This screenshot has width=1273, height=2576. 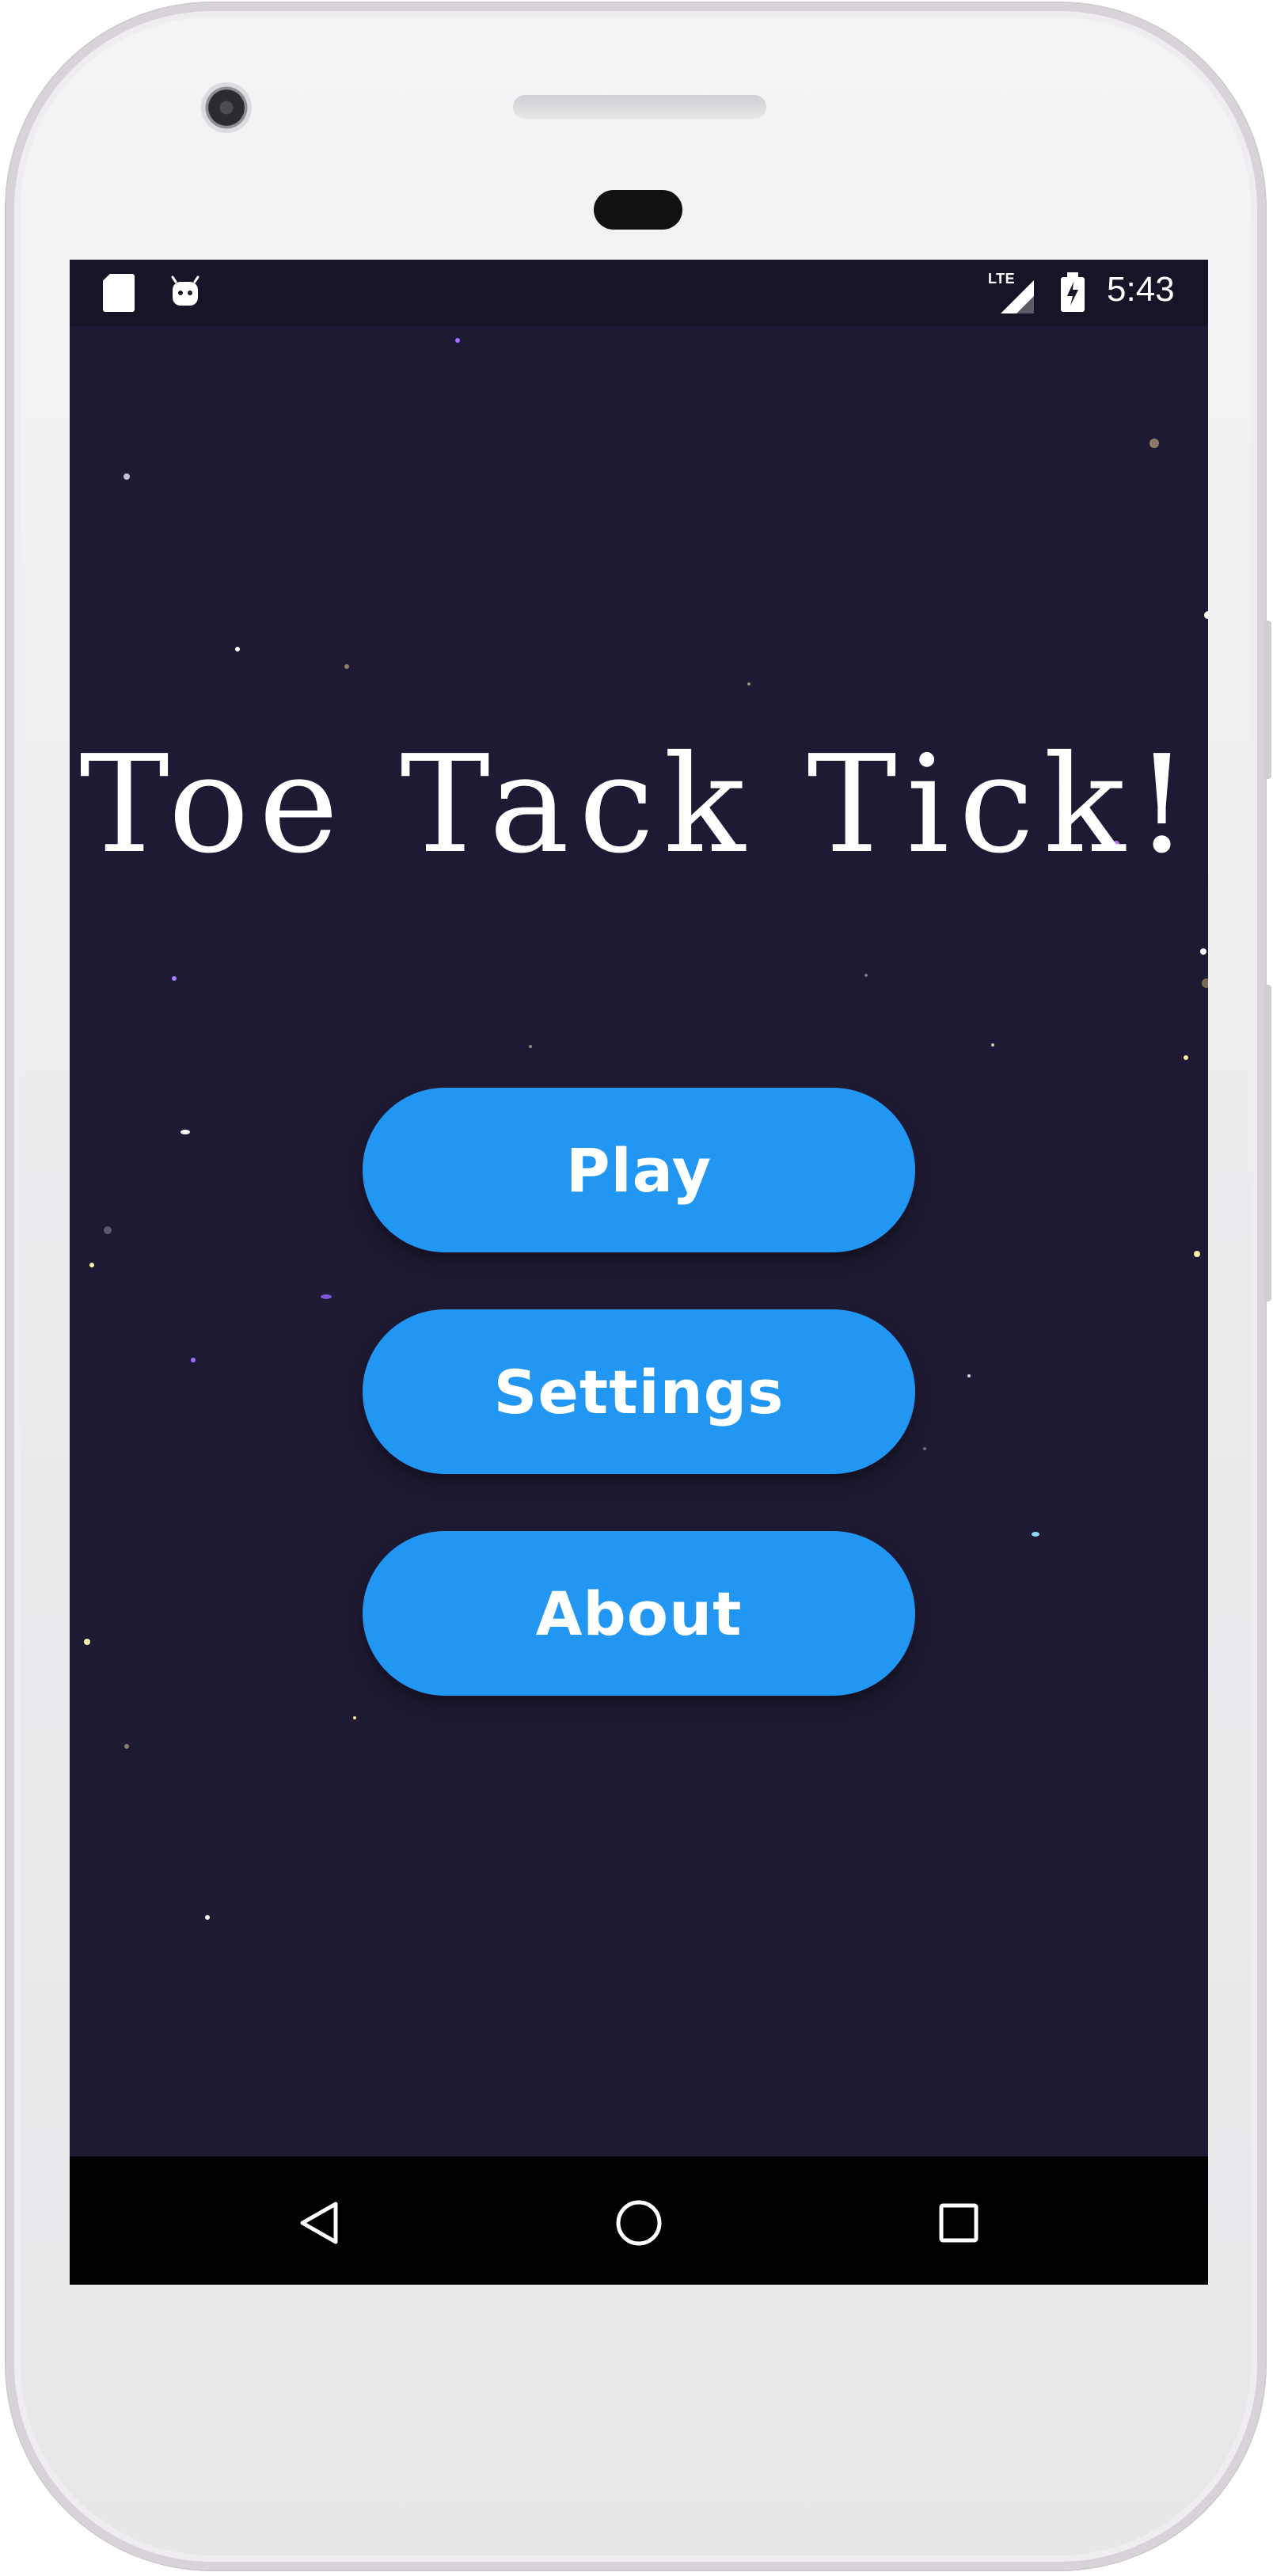 I want to click on battery-charging-icon, so click(x=1073, y=292).